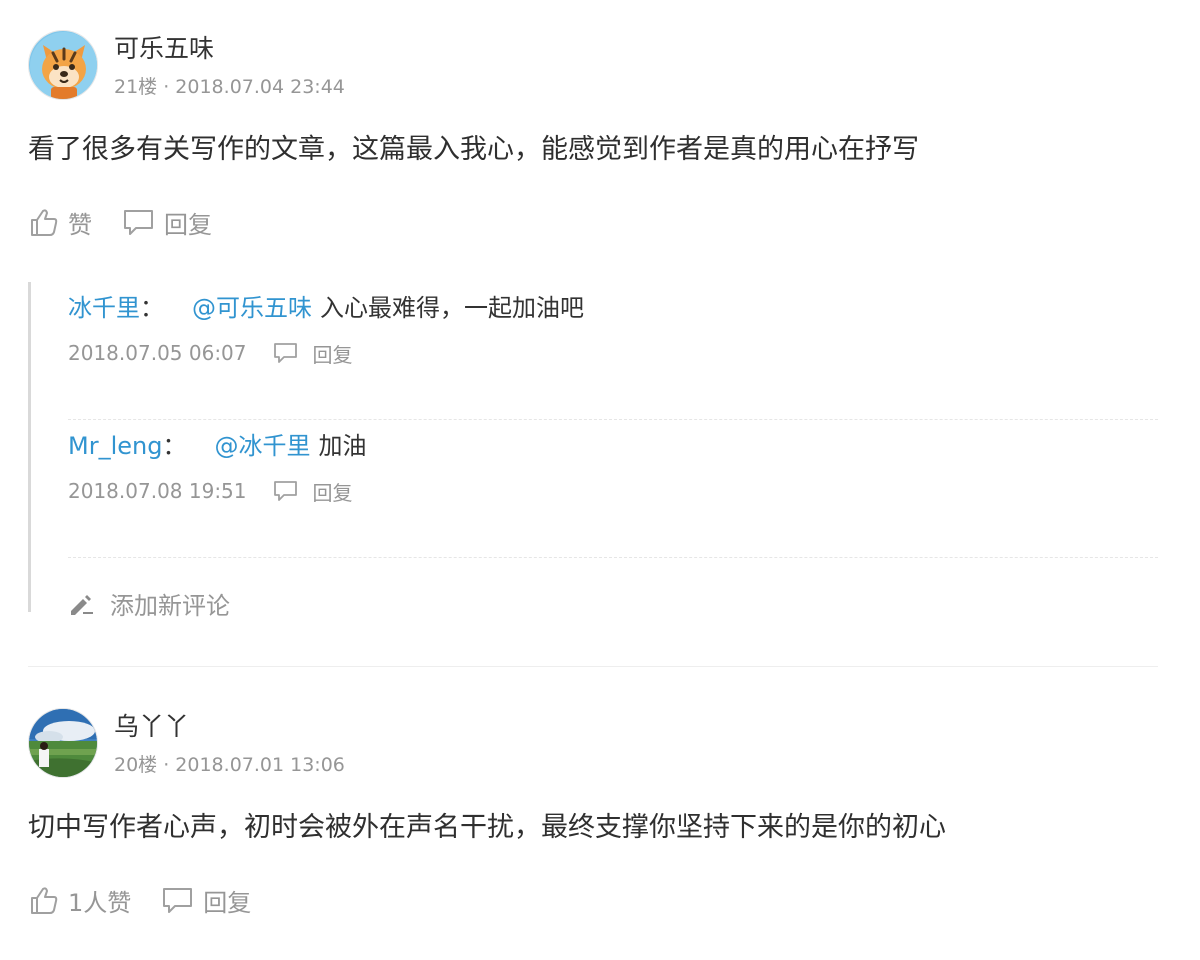 Image resolution: width=1200 pixels, height=960 pixels. I want to click on mention-link: @可乐五味, so click(252, 308).